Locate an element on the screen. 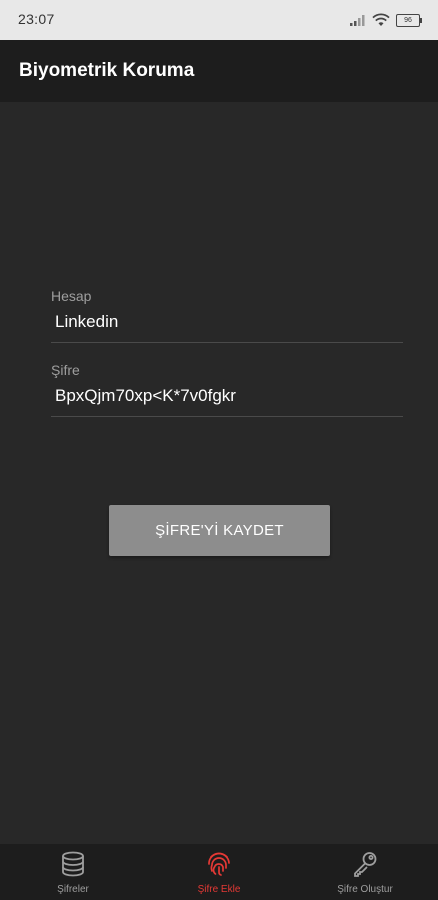 The width and height of the screenshot is (438, 900). app-title: Biyometrik Koruma is located at coordinates (107, 70).